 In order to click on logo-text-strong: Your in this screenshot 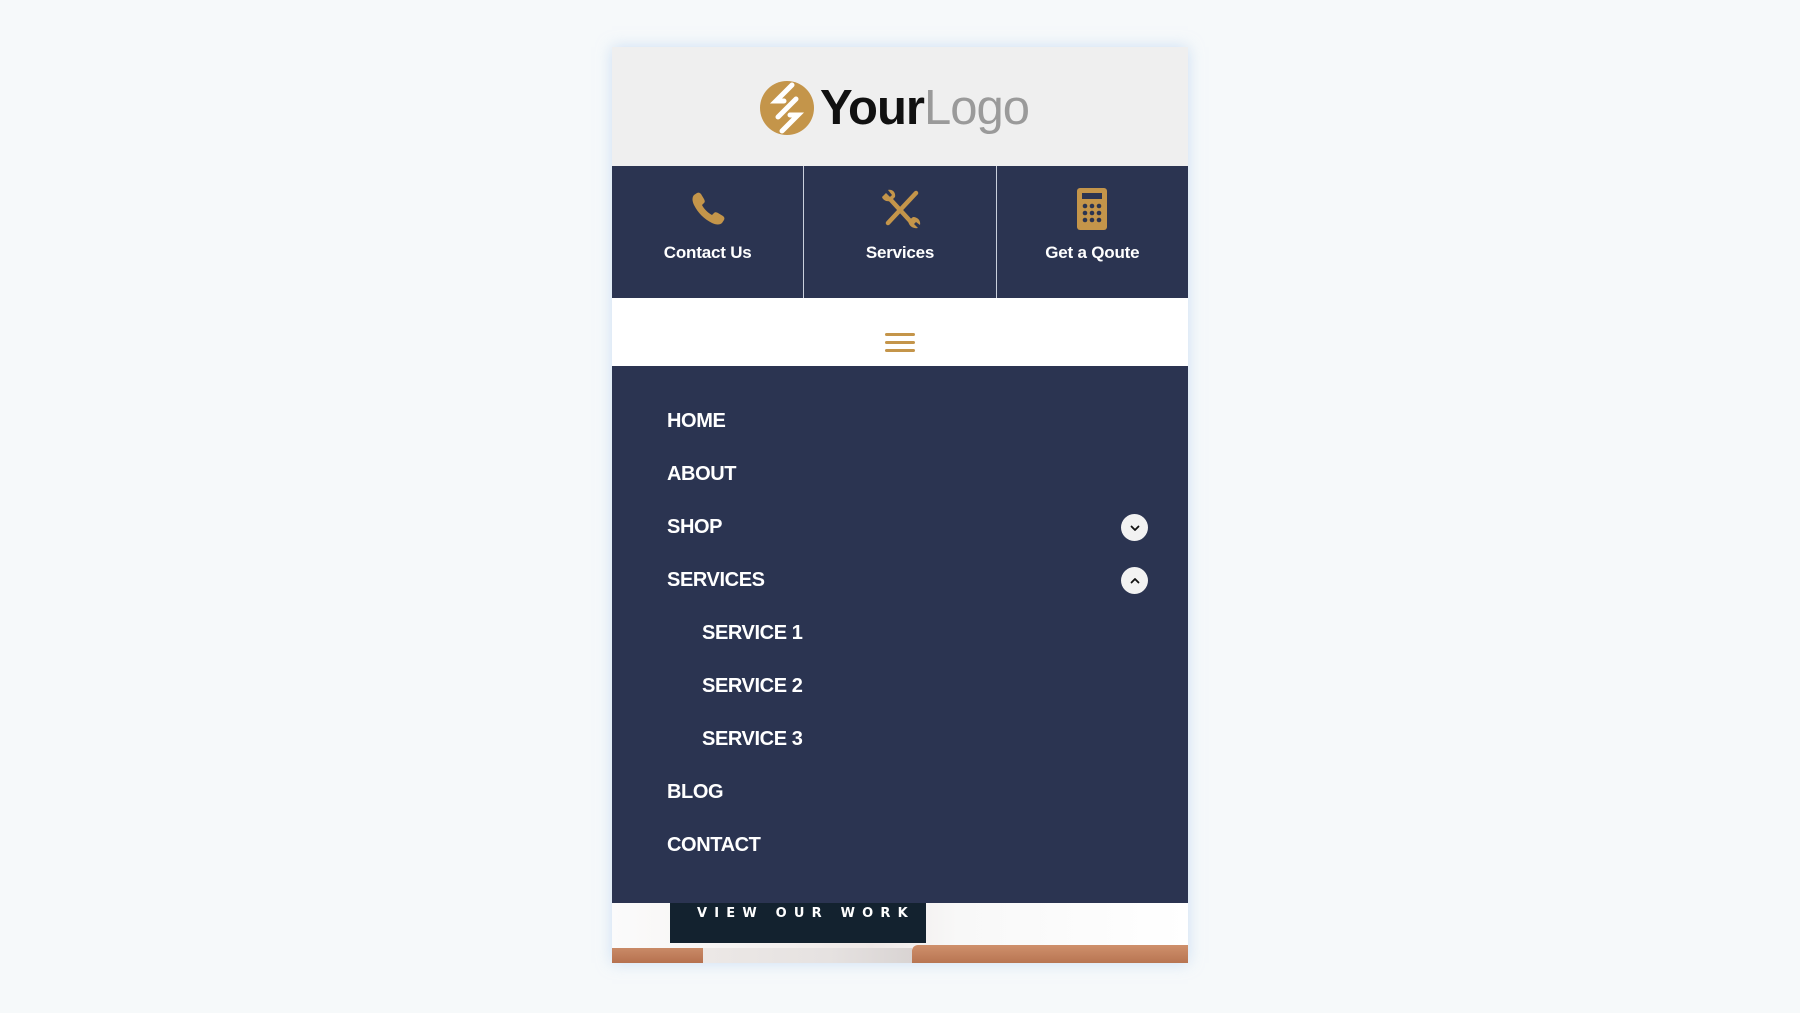, I will do `click(872, 108)`.